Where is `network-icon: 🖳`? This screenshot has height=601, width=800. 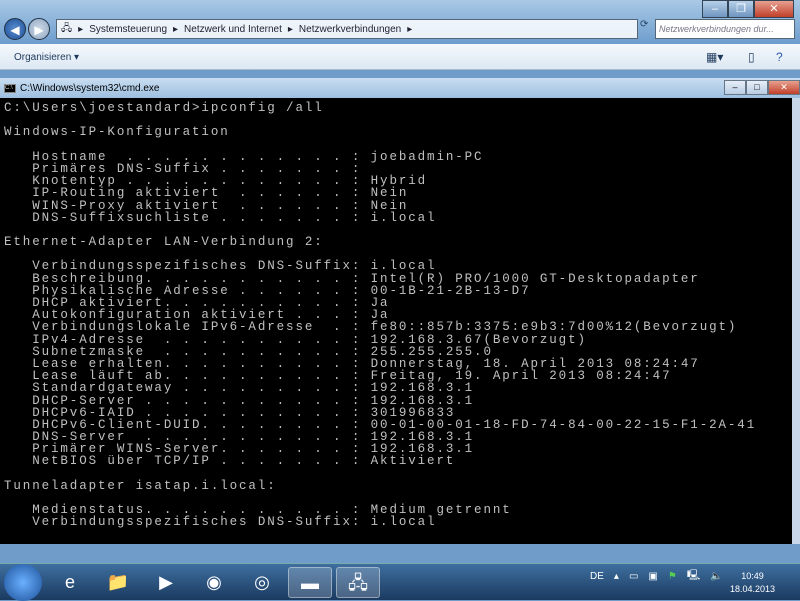
network-icon: 🖳 is located at coordinates (693, 576).